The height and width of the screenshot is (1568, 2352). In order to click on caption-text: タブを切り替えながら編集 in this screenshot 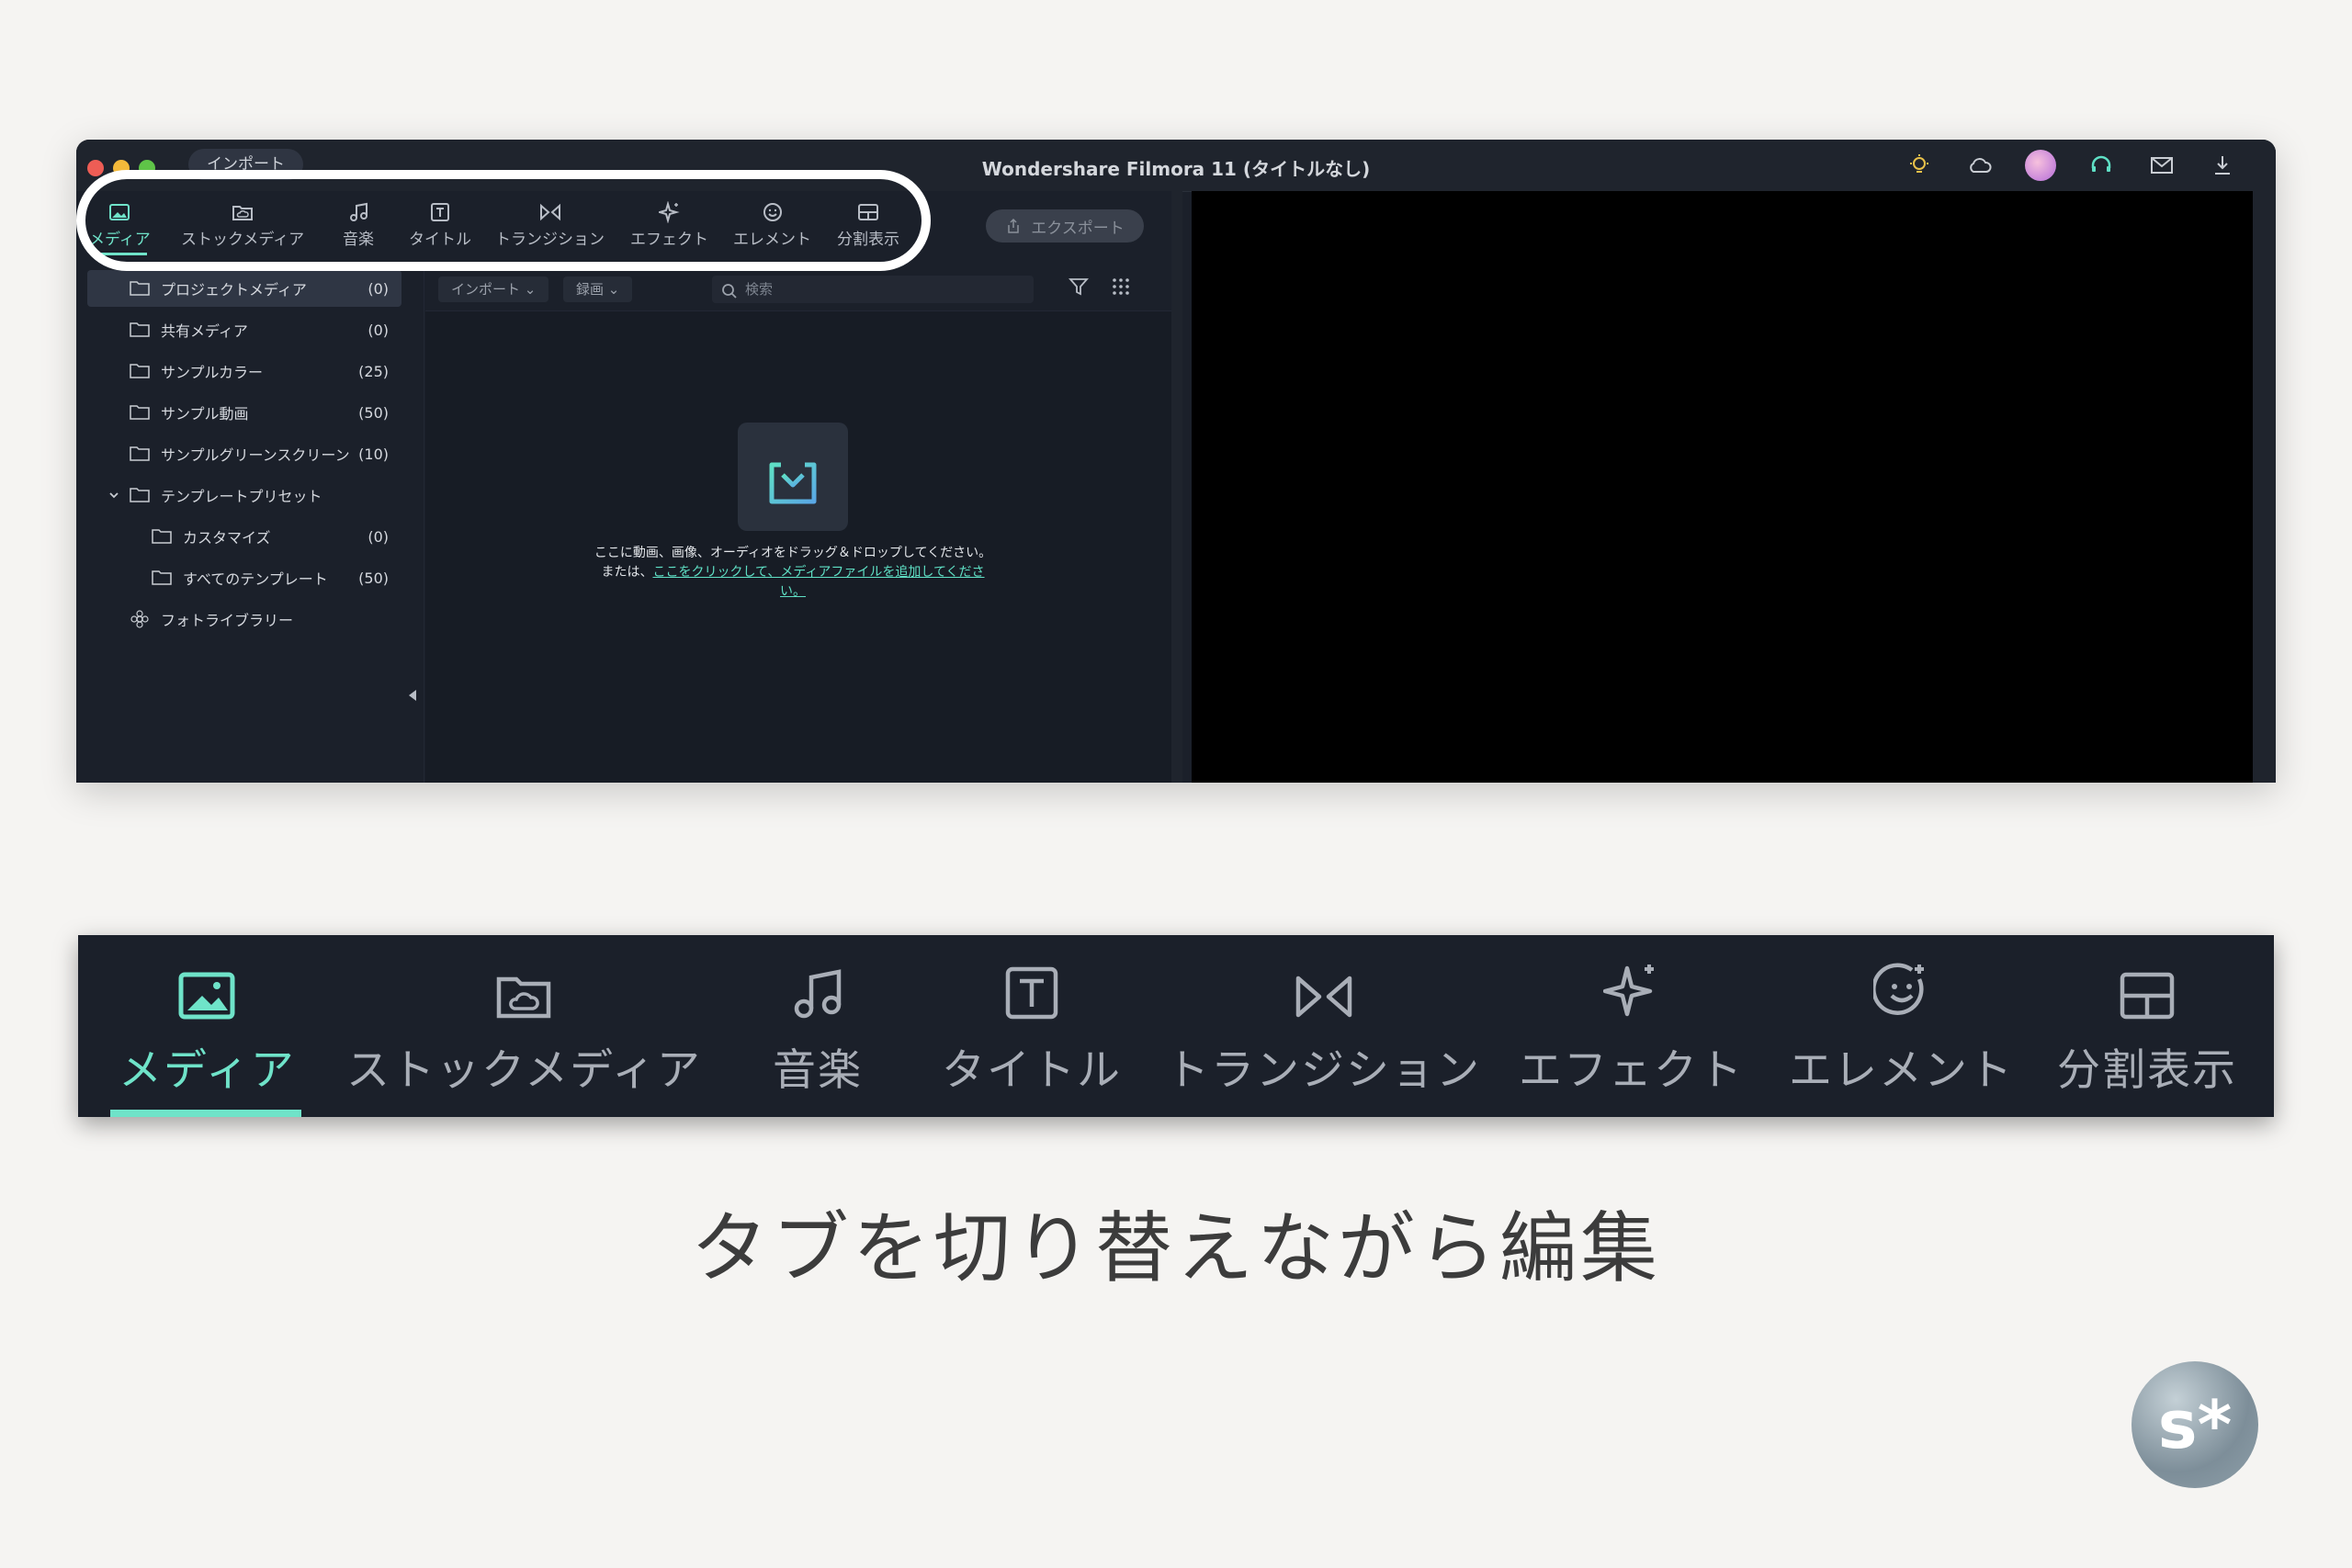, I will do `click(1175, 1248)`.